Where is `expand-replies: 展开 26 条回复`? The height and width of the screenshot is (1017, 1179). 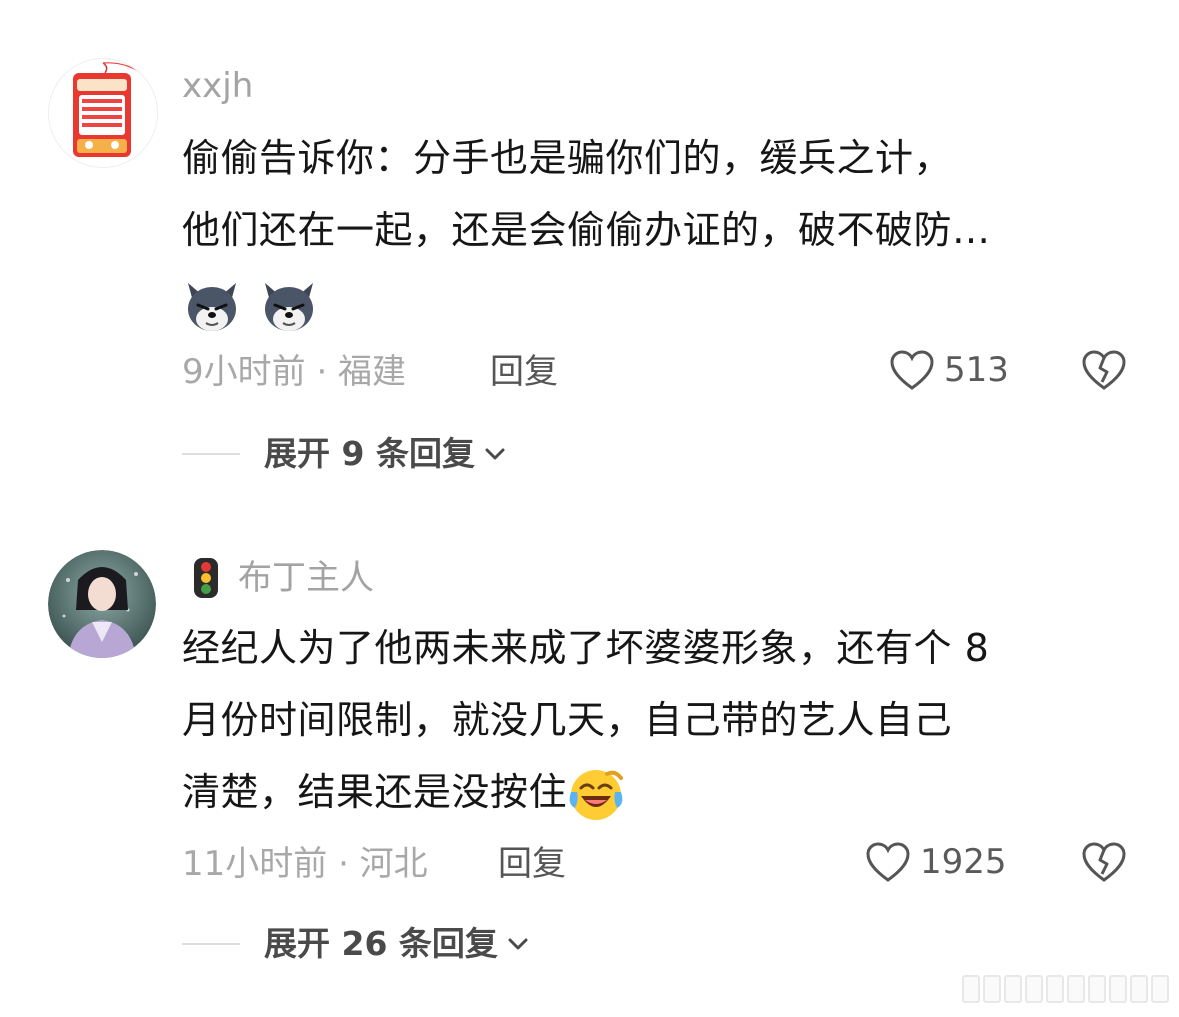
expand-replies: 展开 26 条回复 is located at coordinates (356, 944).